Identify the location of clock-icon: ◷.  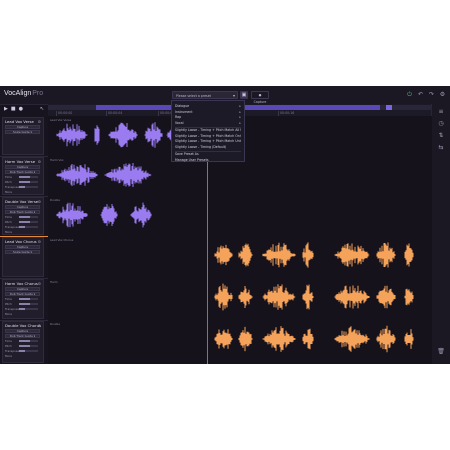
(441, 124).